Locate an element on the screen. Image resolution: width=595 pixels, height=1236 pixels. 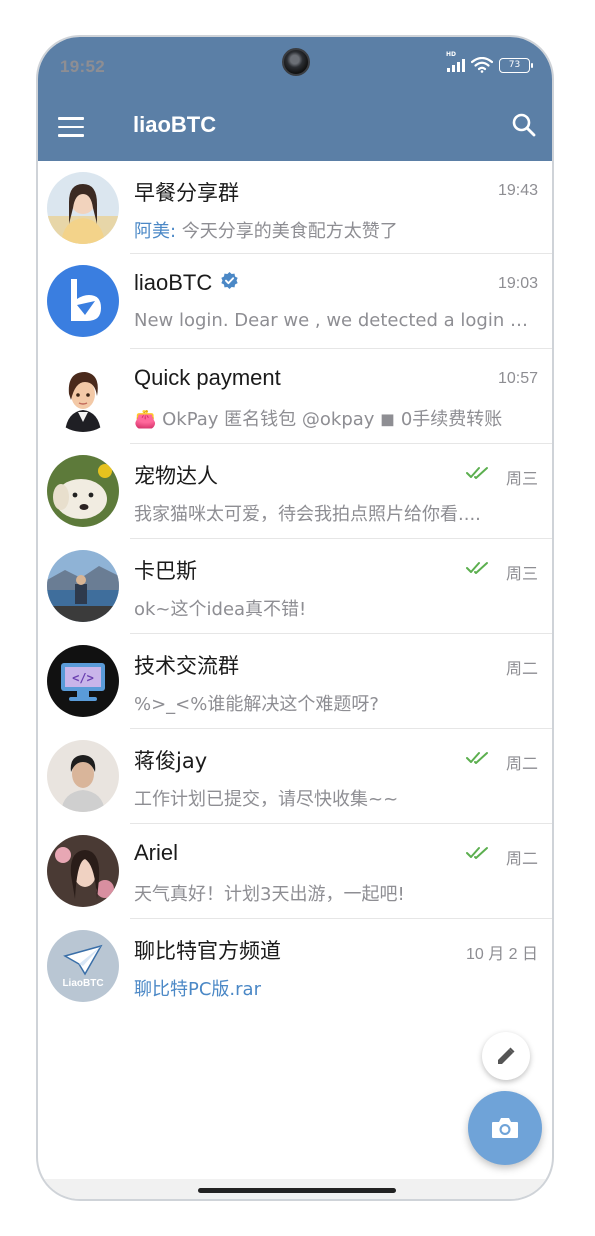
chat-name: 早餐分享群 is located at coordinates (186, 193).